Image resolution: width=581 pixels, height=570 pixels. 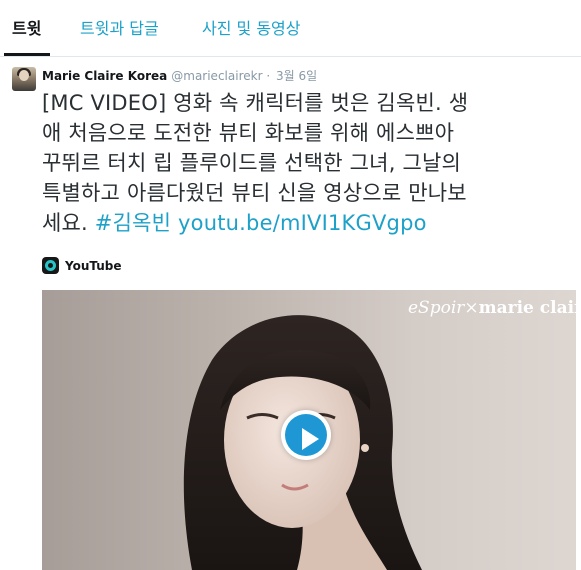 I want to click on author-name: Marie Claire Korea, so click(x=104, y=76).